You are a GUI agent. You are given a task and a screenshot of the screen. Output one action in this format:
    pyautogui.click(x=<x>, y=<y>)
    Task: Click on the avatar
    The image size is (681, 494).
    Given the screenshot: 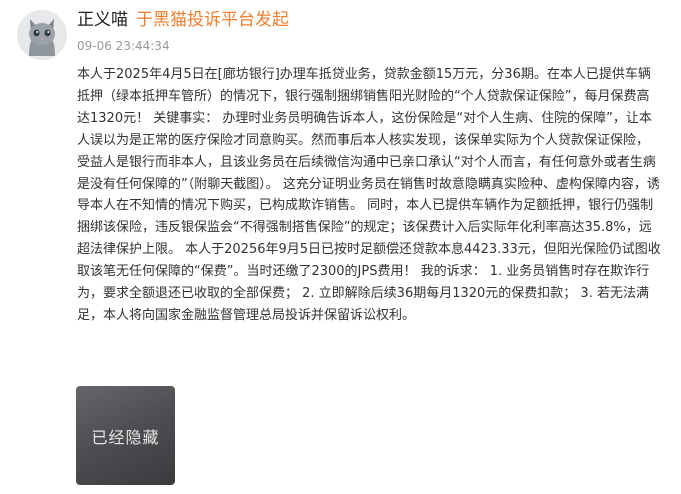 What is the action you would take?
    pyautogui.click(x=42, y=35)
    